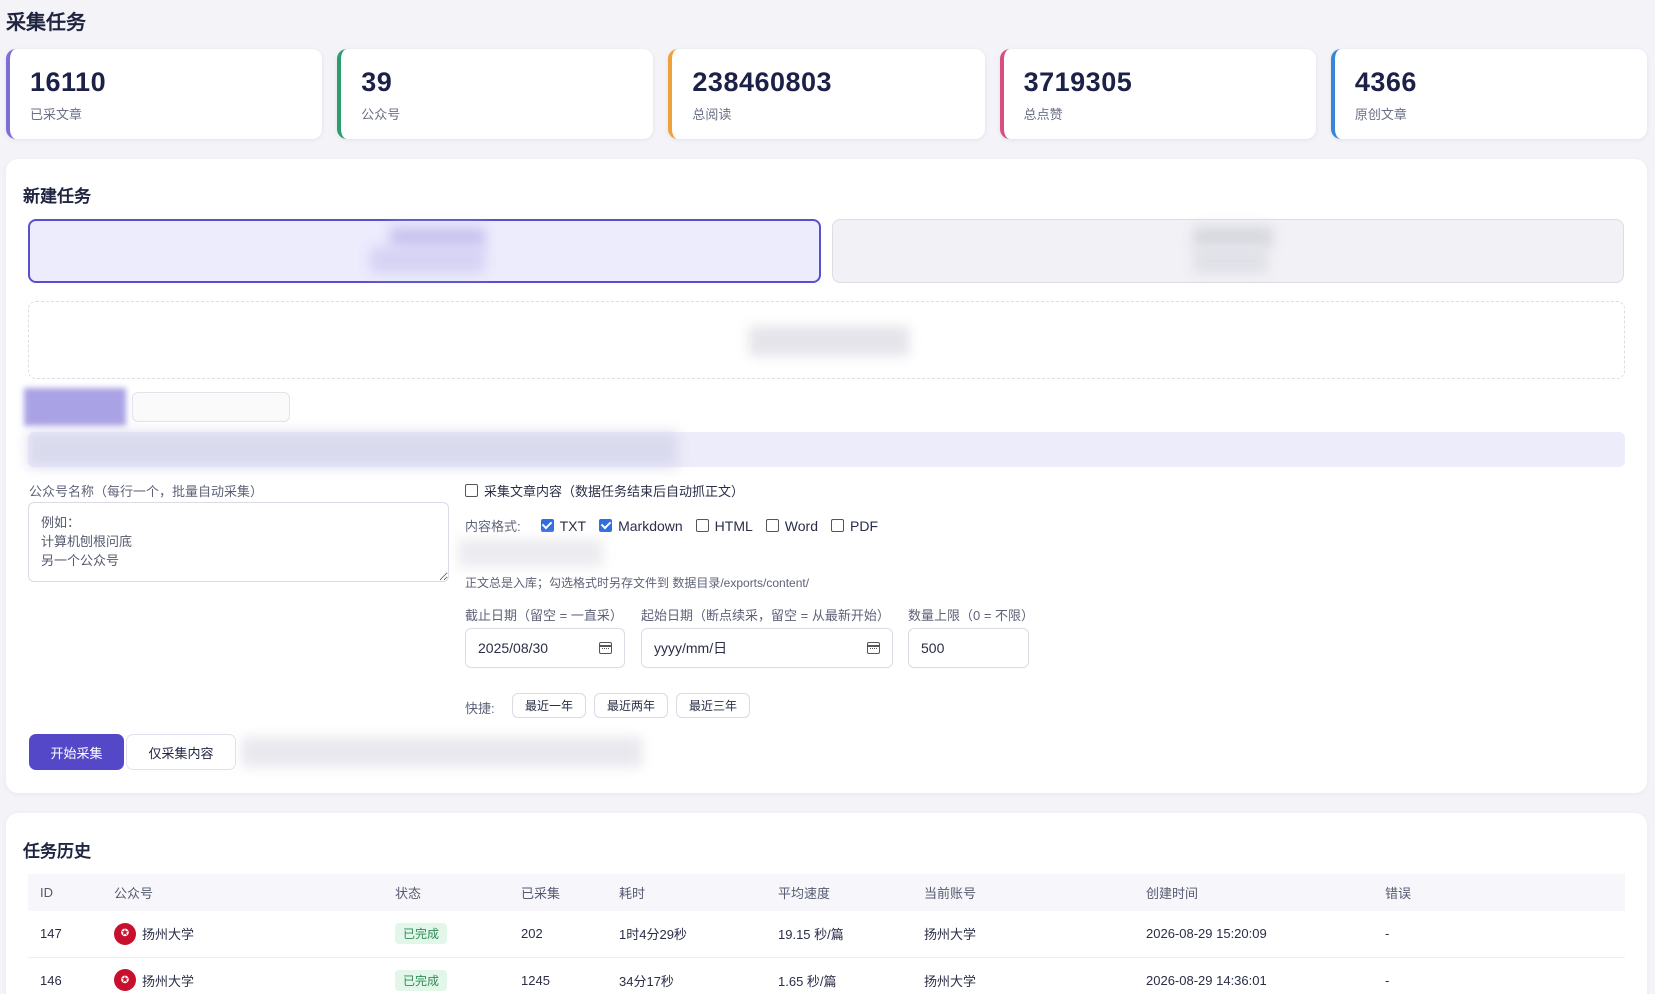  Describe the element at coordinates (650, 525) in the screenshot. I see `format-markdown-label: Markdown` at that location.